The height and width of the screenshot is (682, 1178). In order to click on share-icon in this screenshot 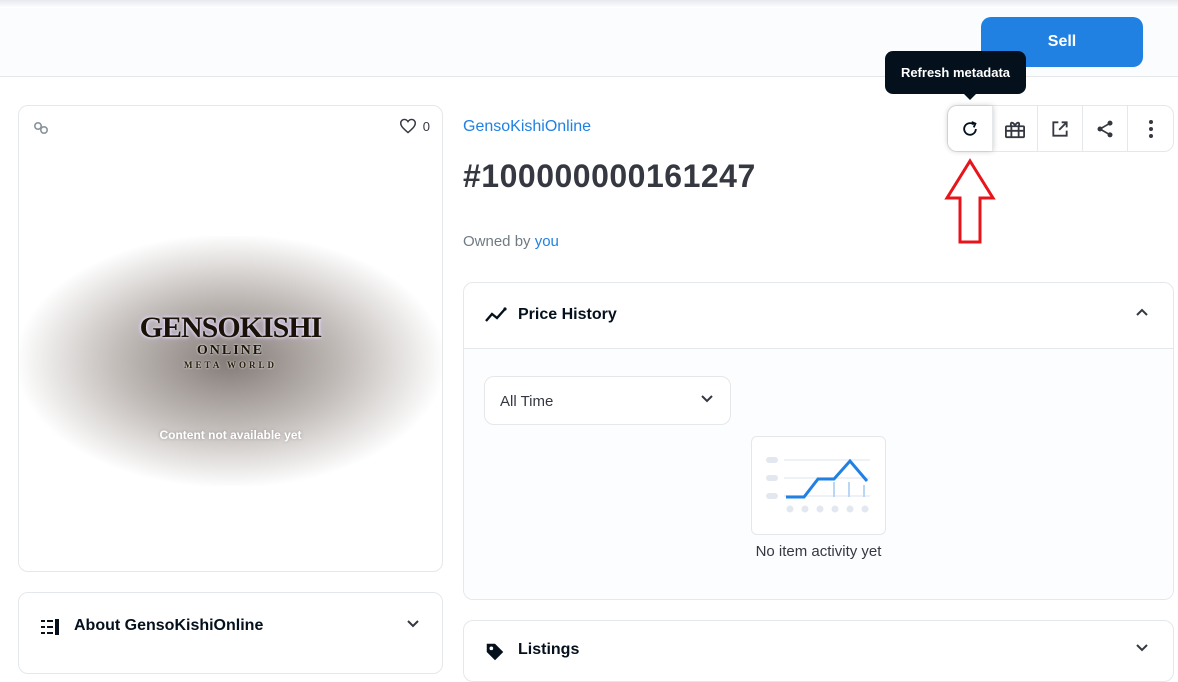, I will do `click(1105, 128)`.